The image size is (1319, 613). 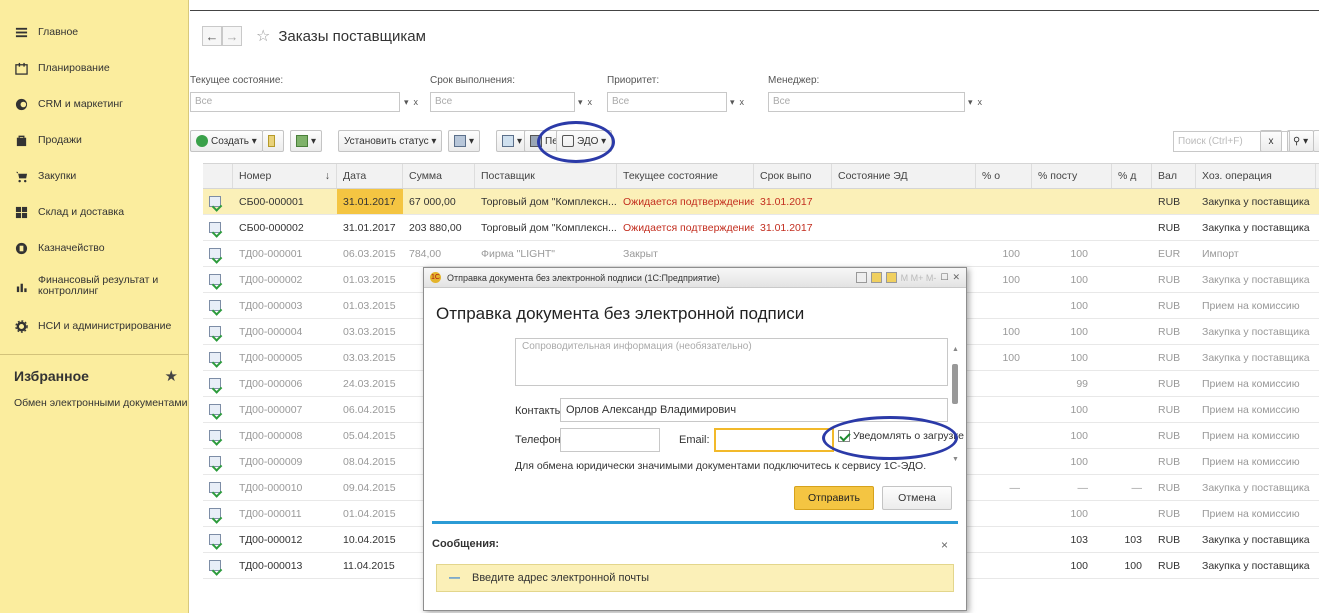 What do you see at coordinates (610, 440) in the screenshot?
I see `phone-input` at bounding box center [610, 440].